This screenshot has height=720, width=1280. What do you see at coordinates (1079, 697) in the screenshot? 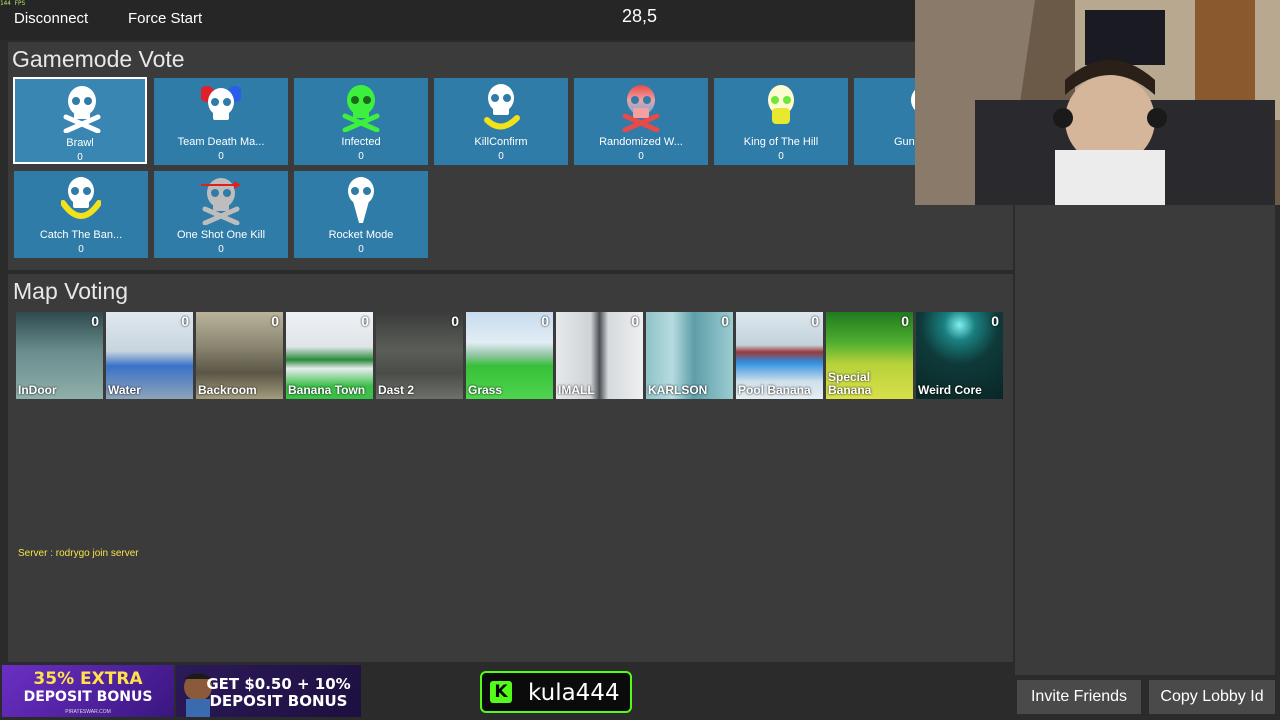
I see `invite-friends-button: Invite Friends` at bounding box center [1079, 697].